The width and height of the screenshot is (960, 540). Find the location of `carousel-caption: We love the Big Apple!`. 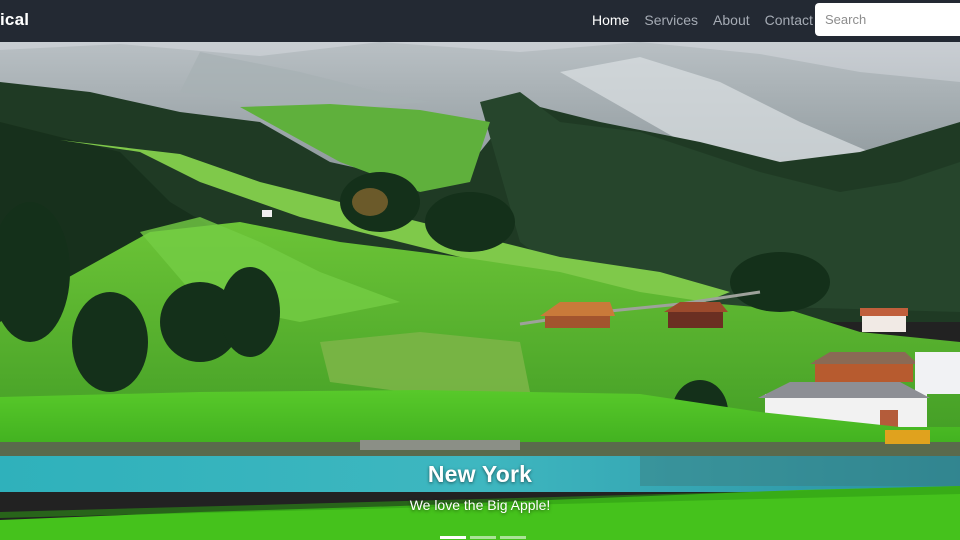

carousel-caption: We love the Big Apple! is located at coordinates (480, 505).